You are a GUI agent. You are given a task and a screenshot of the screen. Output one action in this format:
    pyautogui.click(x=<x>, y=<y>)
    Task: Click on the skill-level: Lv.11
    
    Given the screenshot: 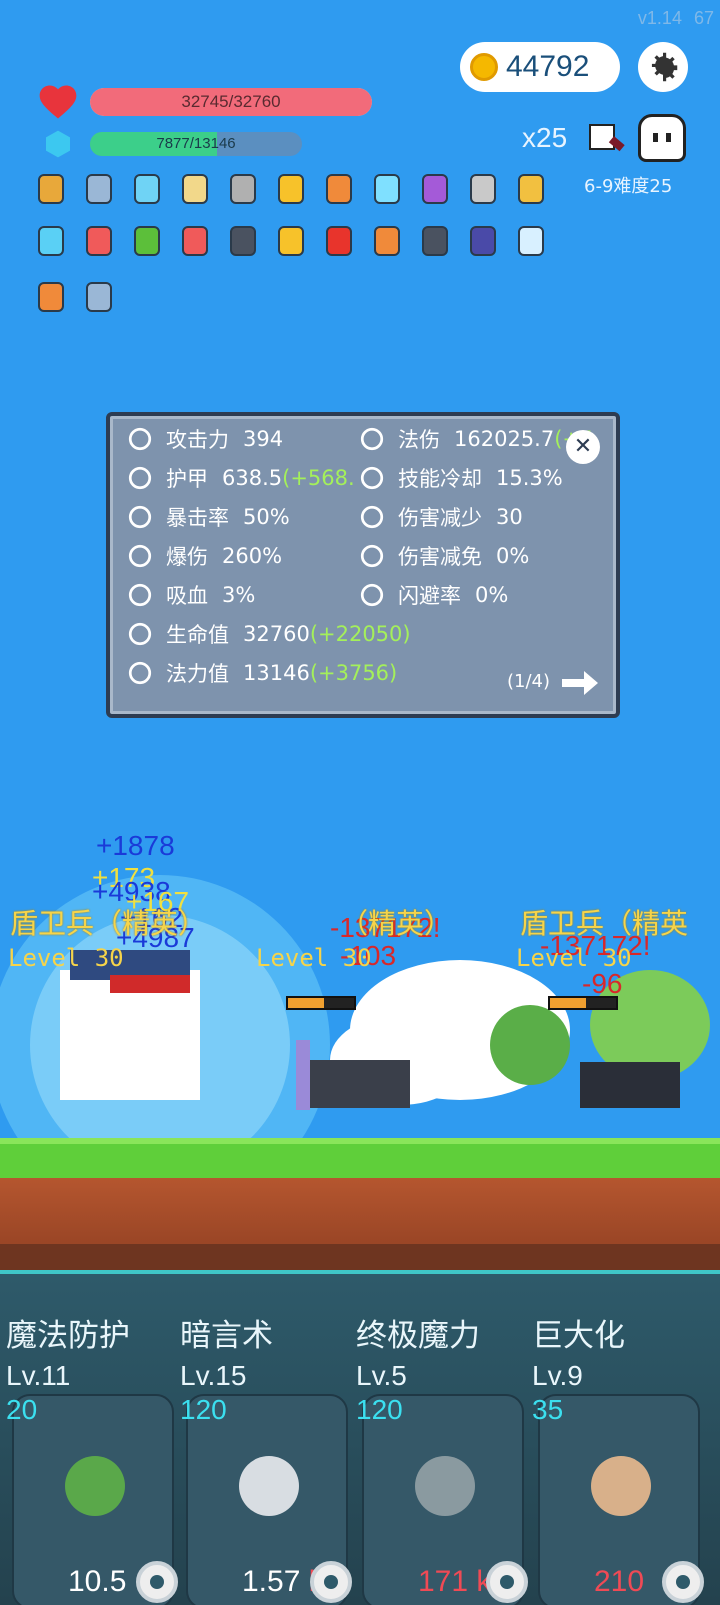 What is the action you would take?
    pyautogui.click(x=38, y=1375)
    